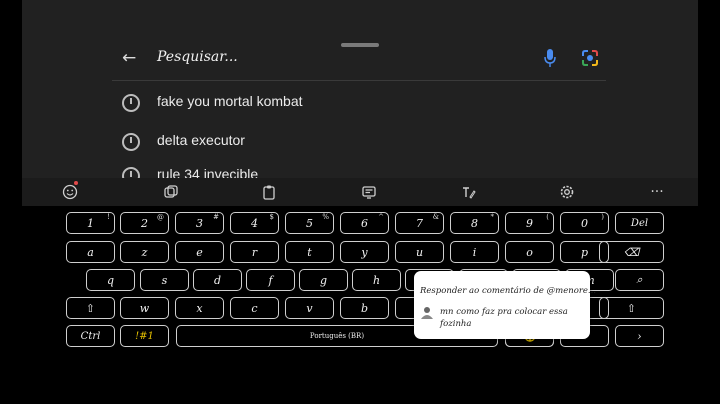 The width and height of the screenshot is (720, 404). Describe the element at coordinates (567, 192) in the screenshot. I see `settings-gear-icon` at that location.